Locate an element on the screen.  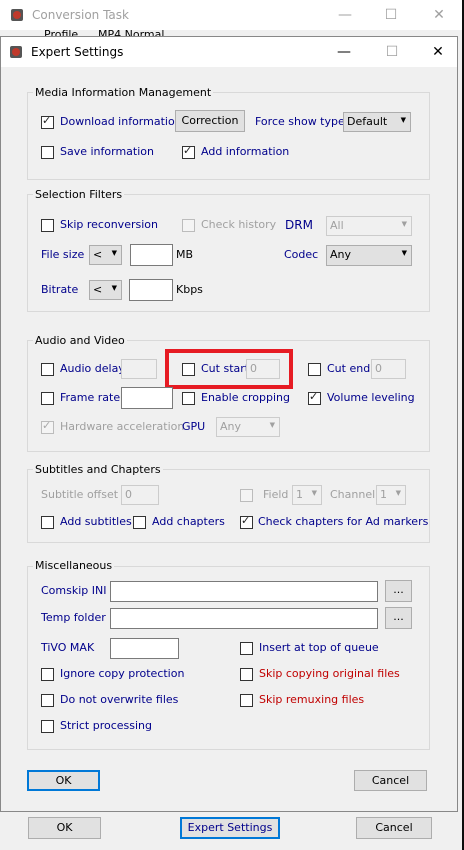
codec-value: Any is located at coordinates (341, 254).